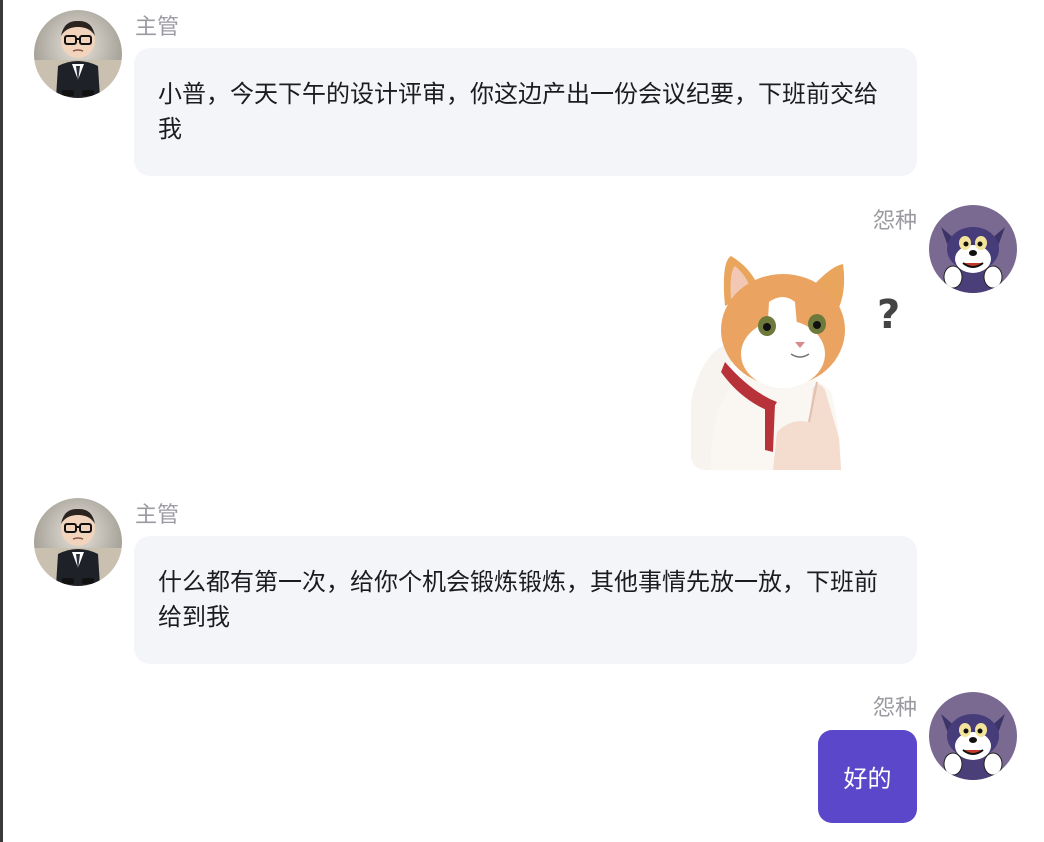 Image resolution: width=1044 pixels, height=842 pixels. What do you see at coordinates (518, 599) in the screenshot?
I see `message-text: 什么都有第一次，给你个机会锻炼锻炼，其他事情先放一放，下班前给到我` at bounding box center [518, 599].